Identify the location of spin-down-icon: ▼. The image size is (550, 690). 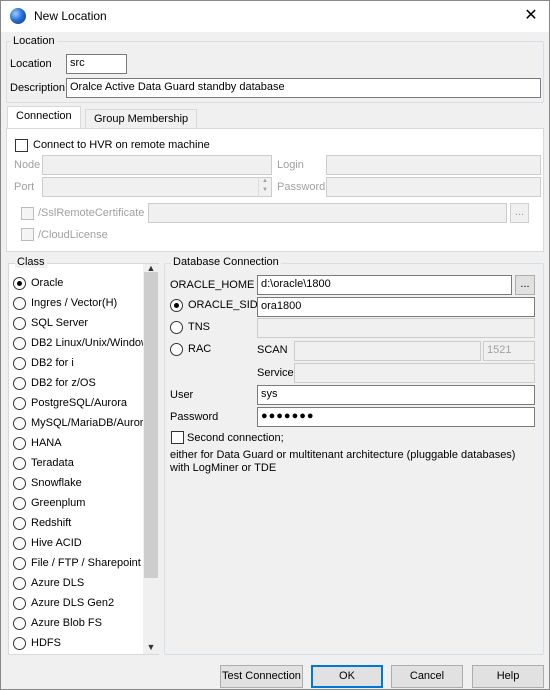
(265, 190).